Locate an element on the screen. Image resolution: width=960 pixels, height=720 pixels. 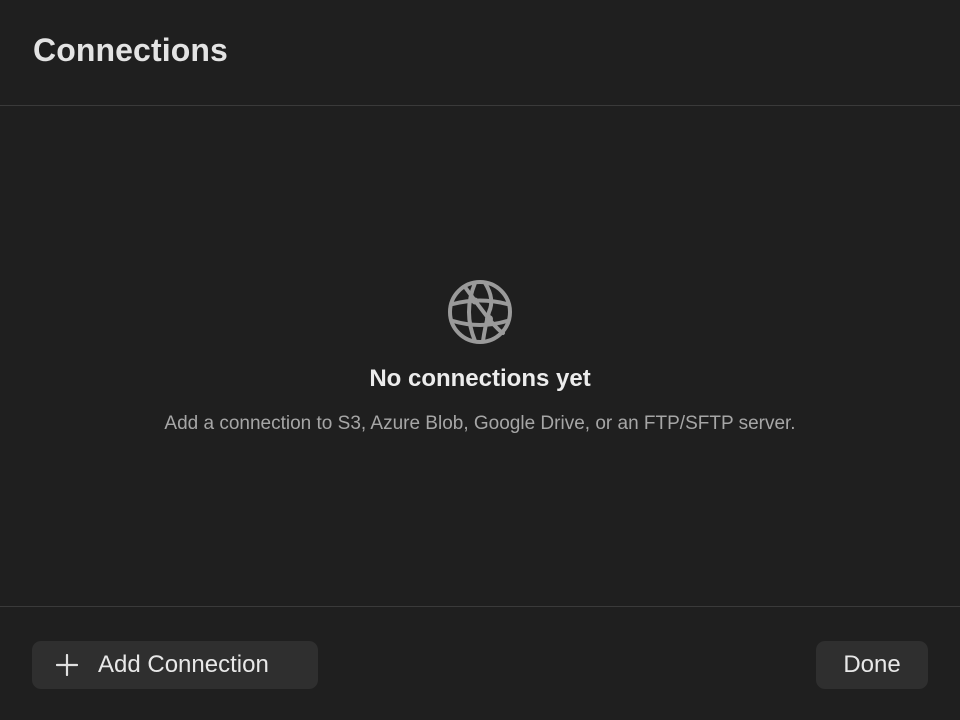
done-button: Done is located at coordinates (872, 665).